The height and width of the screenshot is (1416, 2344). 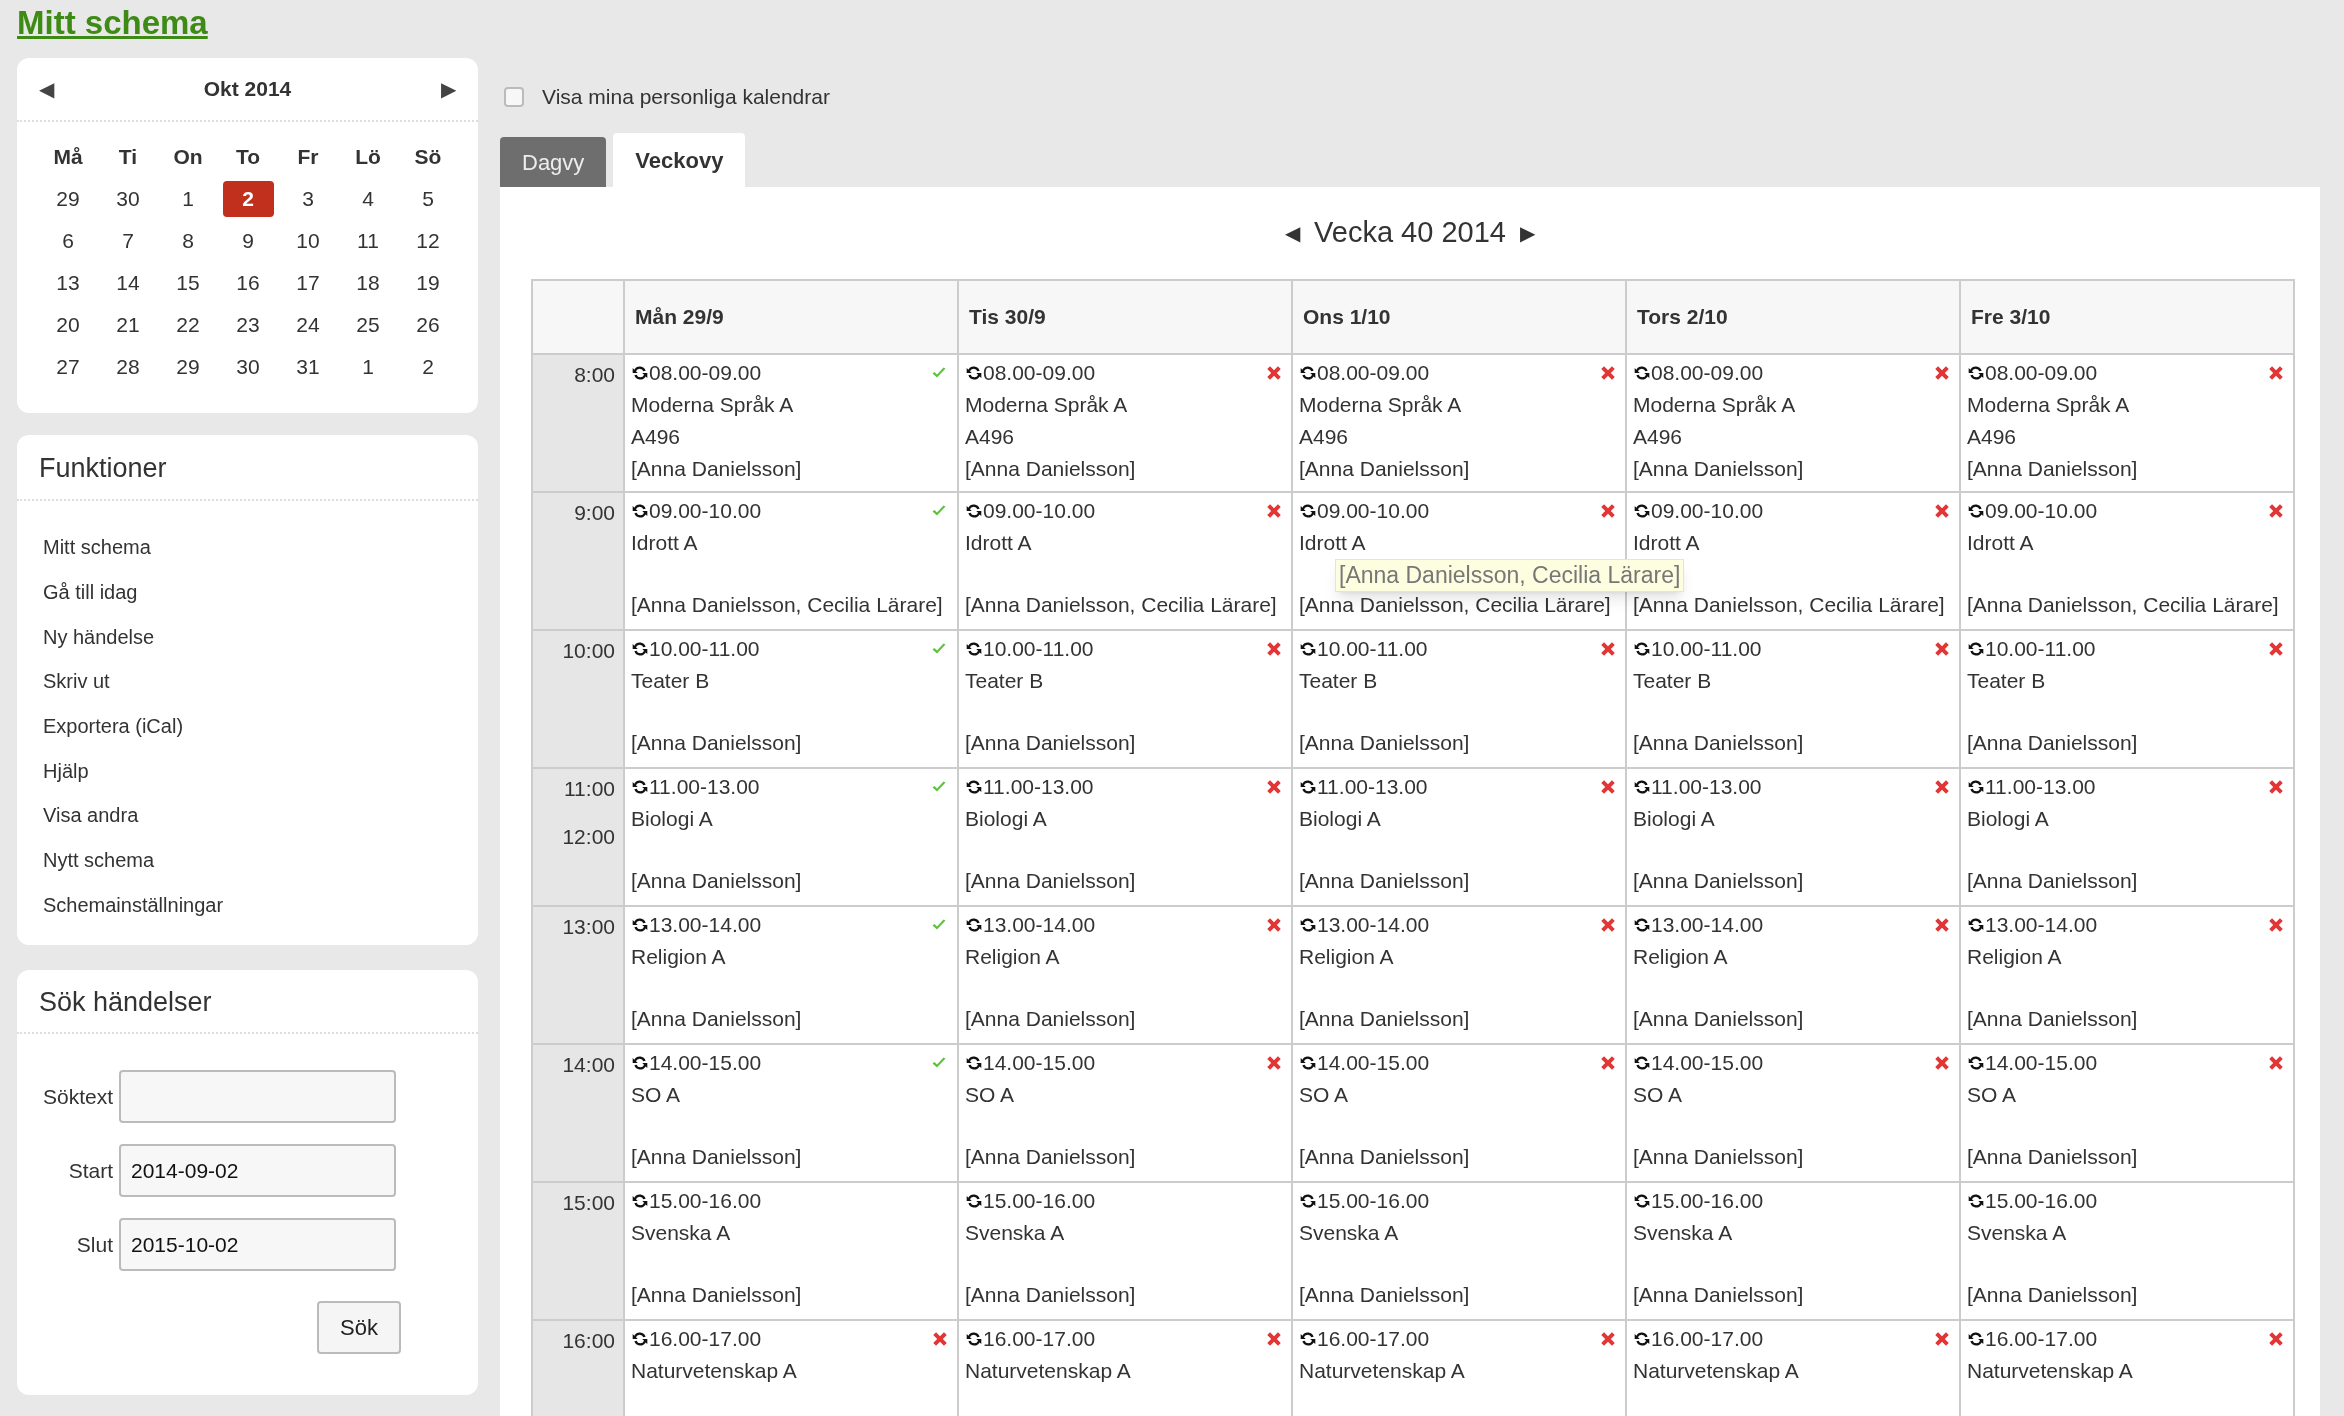 What do you see at coordinates (679, 160) in the screenshot?
I see `tab: Veckovy` at bounding box center [679, 160].